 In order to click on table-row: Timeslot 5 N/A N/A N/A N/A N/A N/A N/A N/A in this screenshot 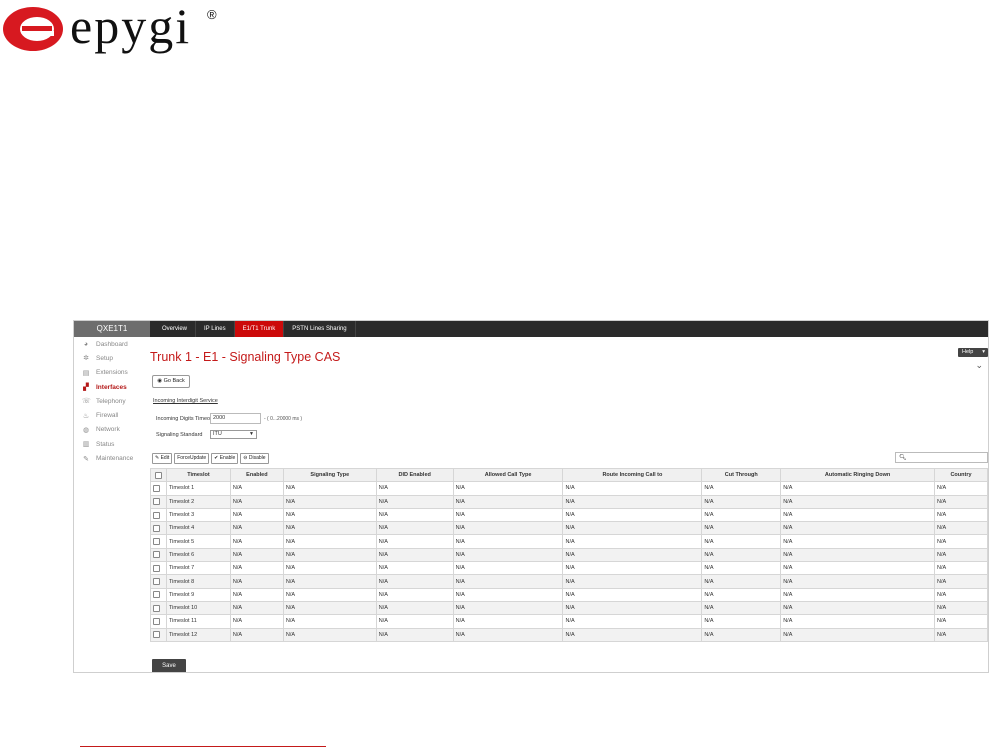, I will do `click(569, 541)`.